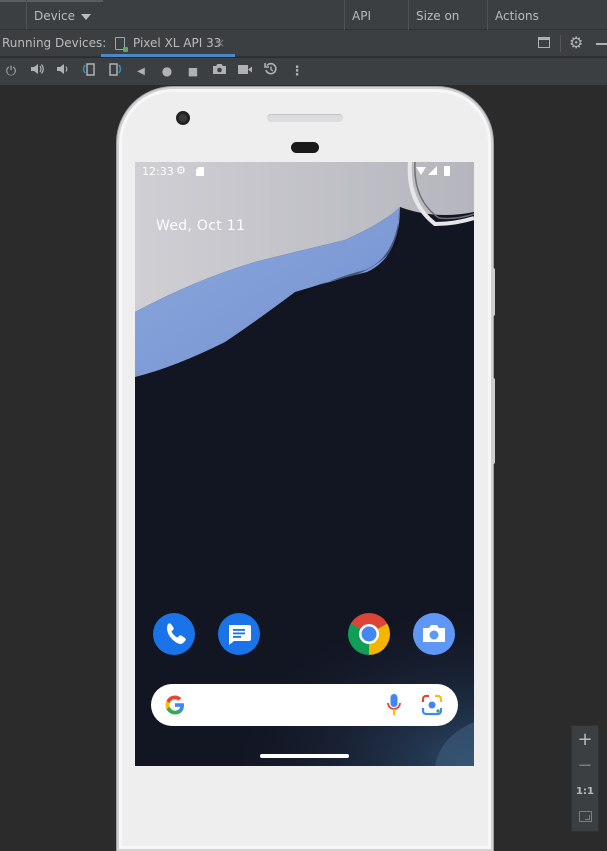  Describe the element at coordinates (174, 634) in the screenshot. I see `phone-app-icon` at that location.